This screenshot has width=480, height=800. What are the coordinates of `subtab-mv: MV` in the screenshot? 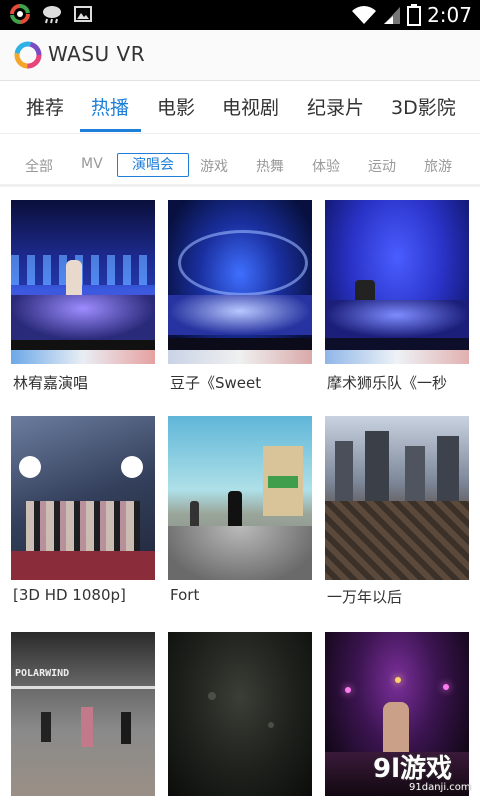 It's located at (92, 164).